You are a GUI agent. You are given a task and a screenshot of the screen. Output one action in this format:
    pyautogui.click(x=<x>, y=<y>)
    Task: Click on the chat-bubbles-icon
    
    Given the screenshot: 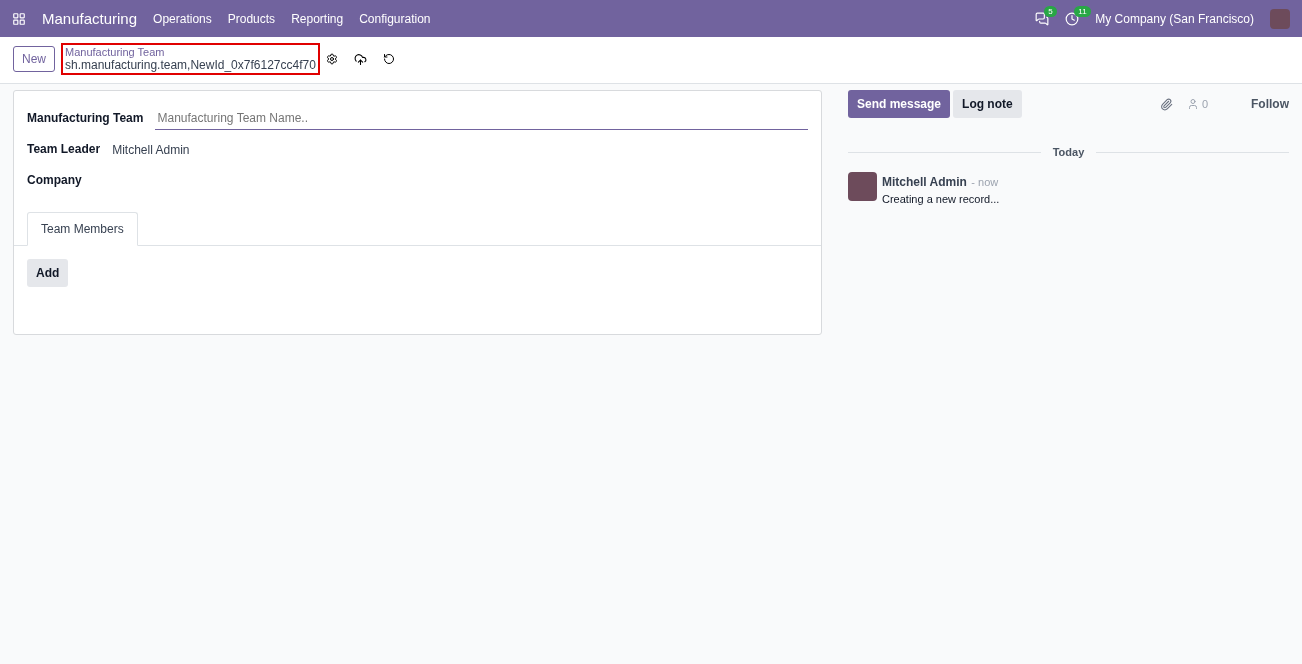 What is the action you would take?
    pyautogui.click(x=1042, y=18)
    